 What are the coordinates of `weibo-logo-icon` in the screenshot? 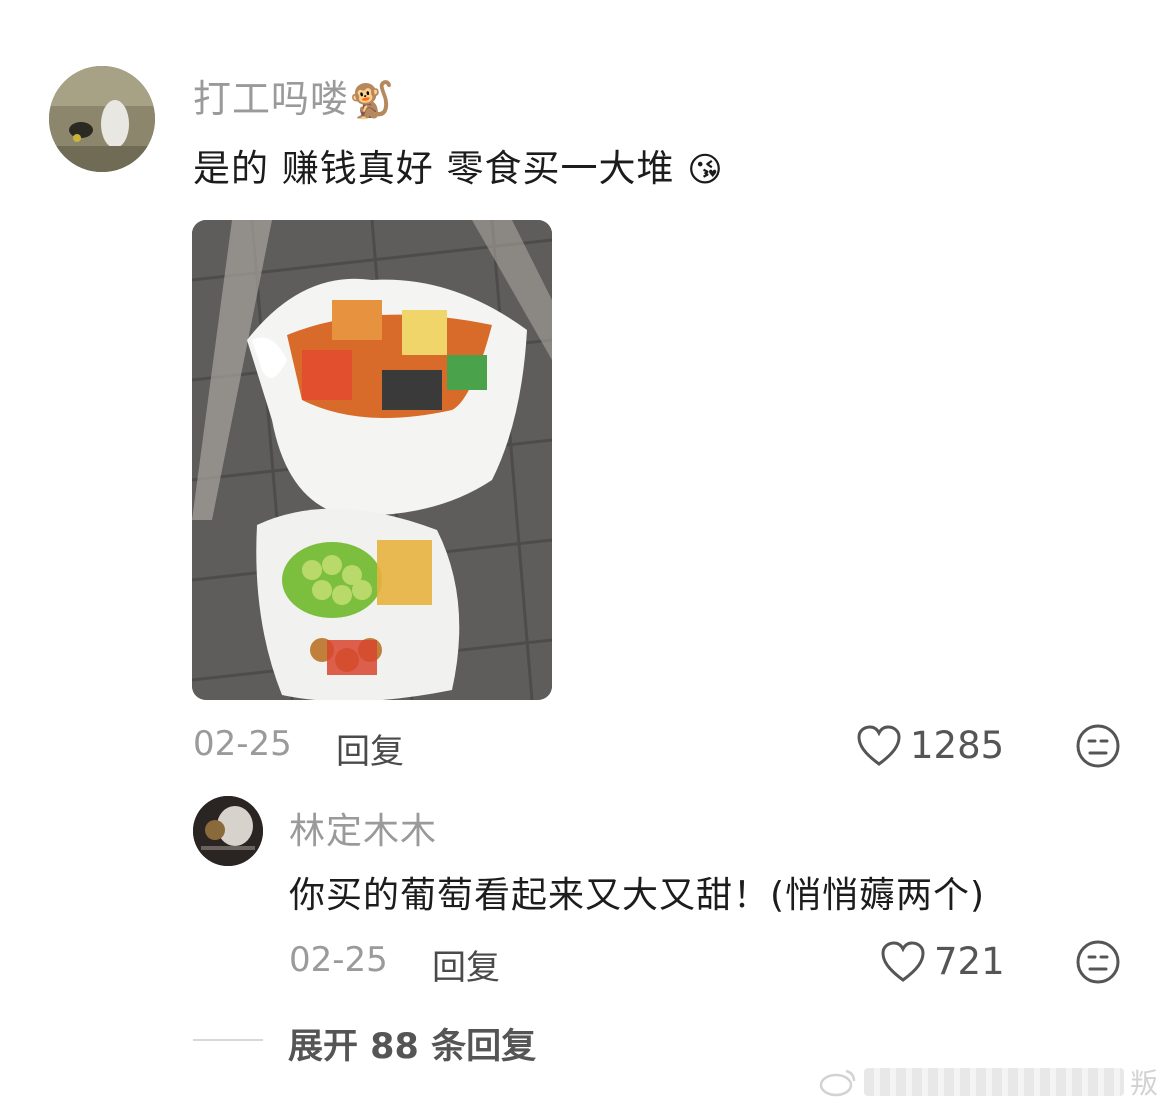 It's located at (837, 1083).